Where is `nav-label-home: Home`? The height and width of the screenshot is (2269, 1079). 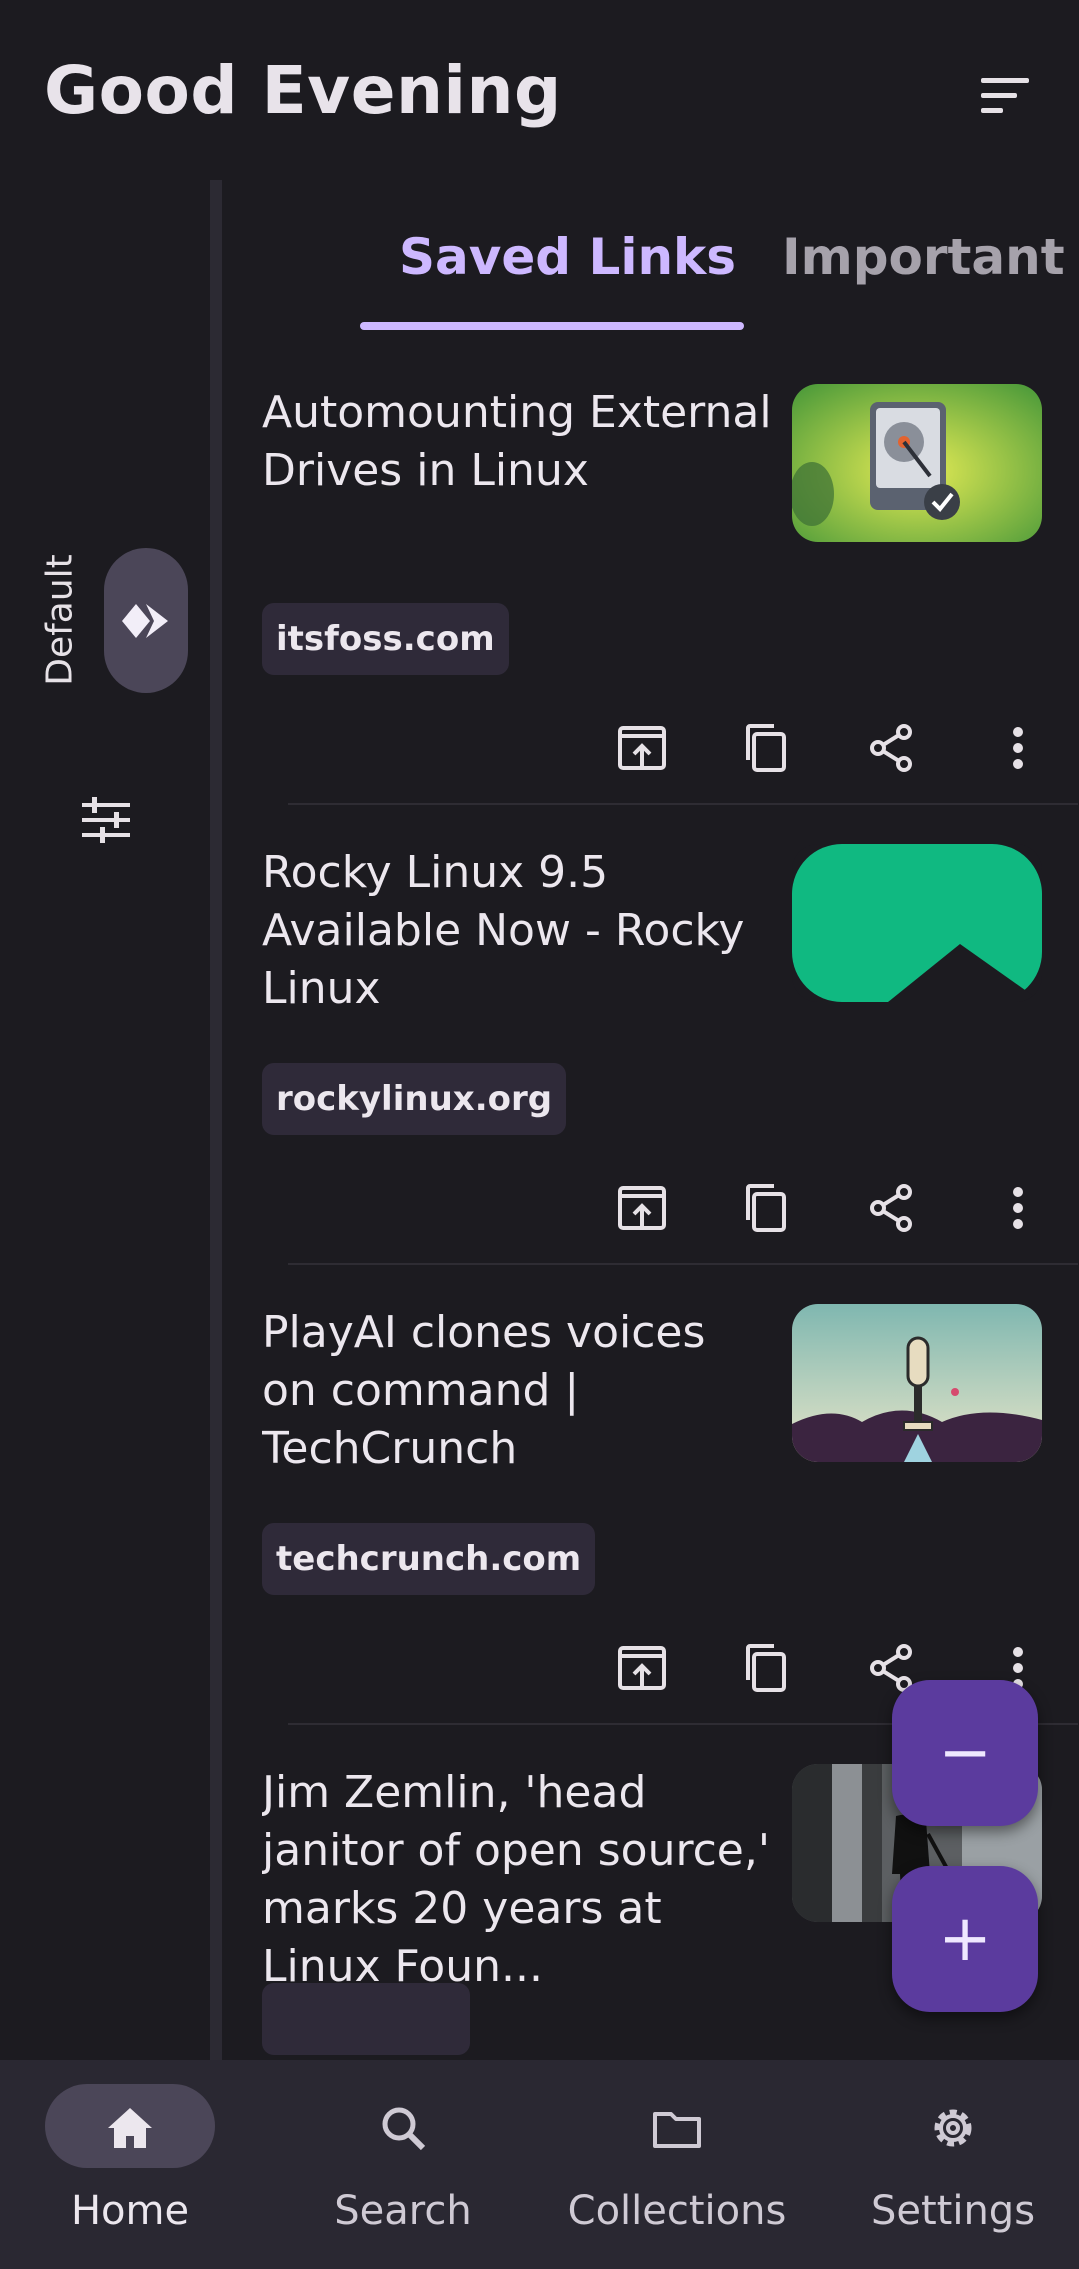
nav-label-home: Home is located at coordinates (130, 2211).